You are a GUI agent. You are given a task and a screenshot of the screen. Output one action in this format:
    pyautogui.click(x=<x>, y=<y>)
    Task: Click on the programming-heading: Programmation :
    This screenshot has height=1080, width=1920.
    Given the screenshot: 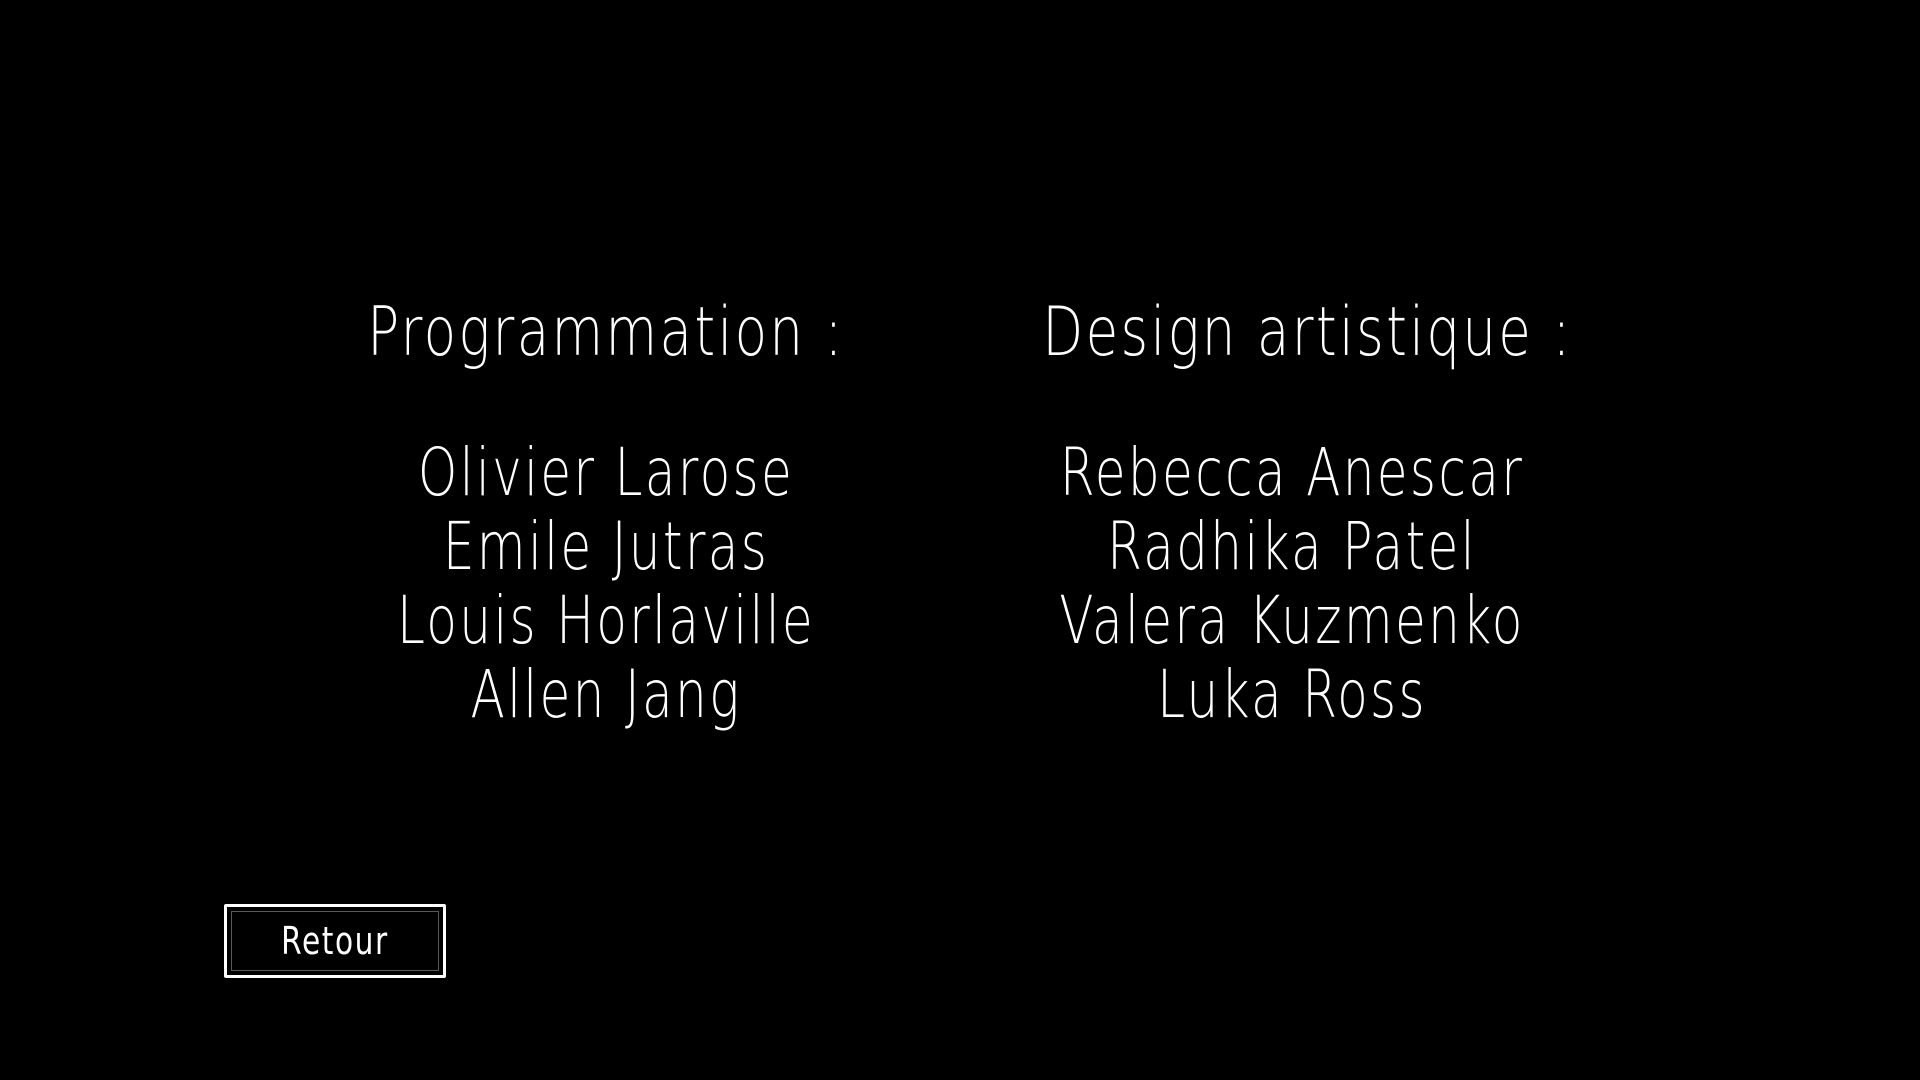 What is the action you would take?
    pyautogui.click(x=606, y=332)
    